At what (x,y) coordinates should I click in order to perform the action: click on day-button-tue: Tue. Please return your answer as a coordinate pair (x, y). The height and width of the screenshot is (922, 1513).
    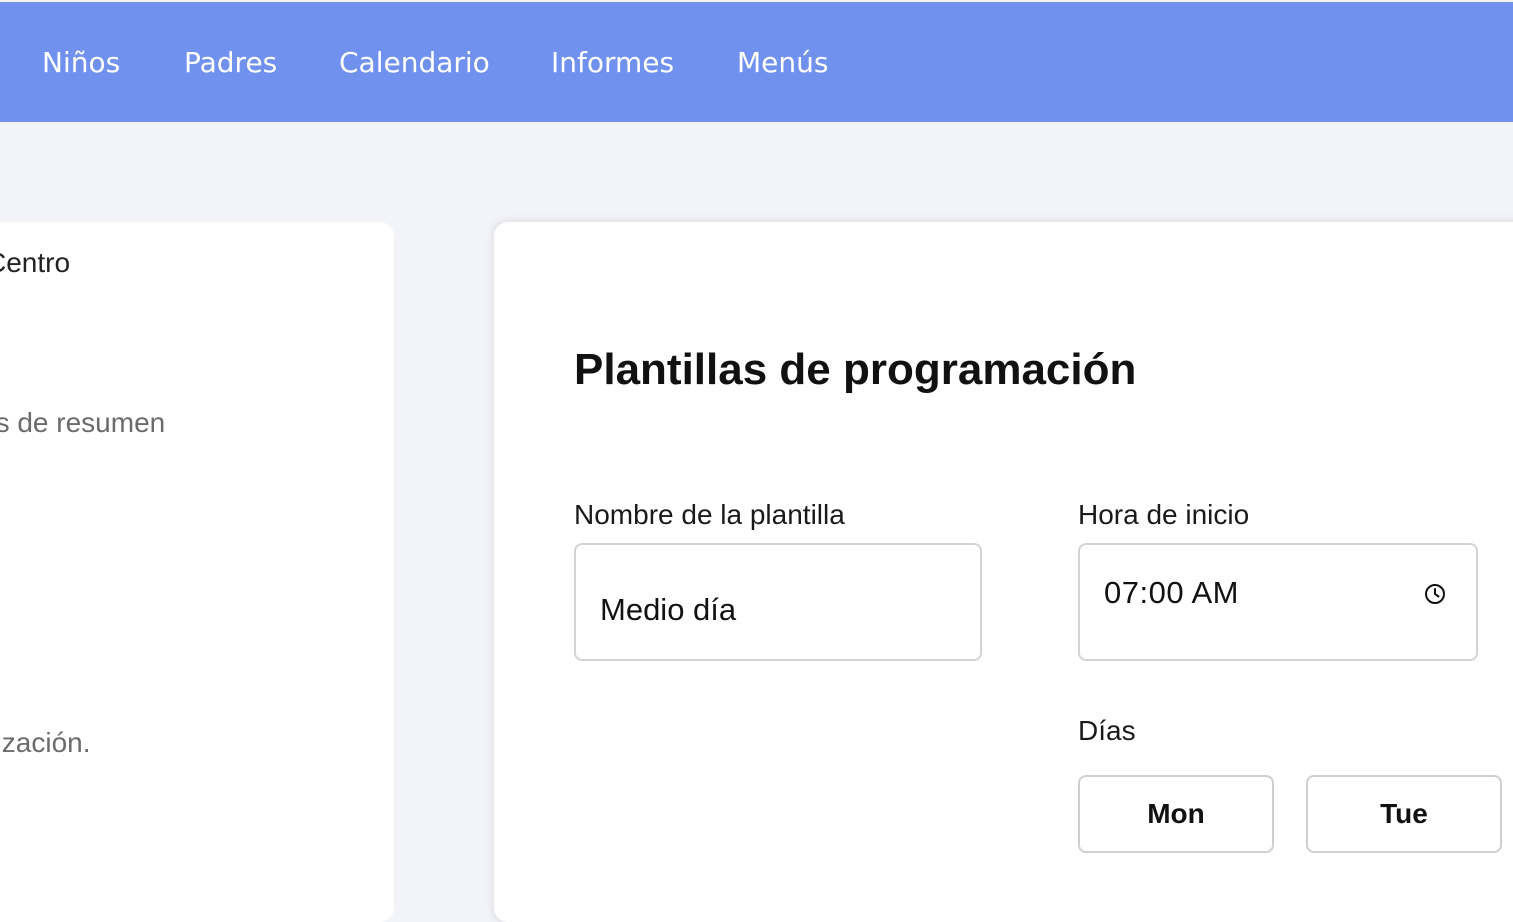
    Looking at the image, I should click on (1404, 814).